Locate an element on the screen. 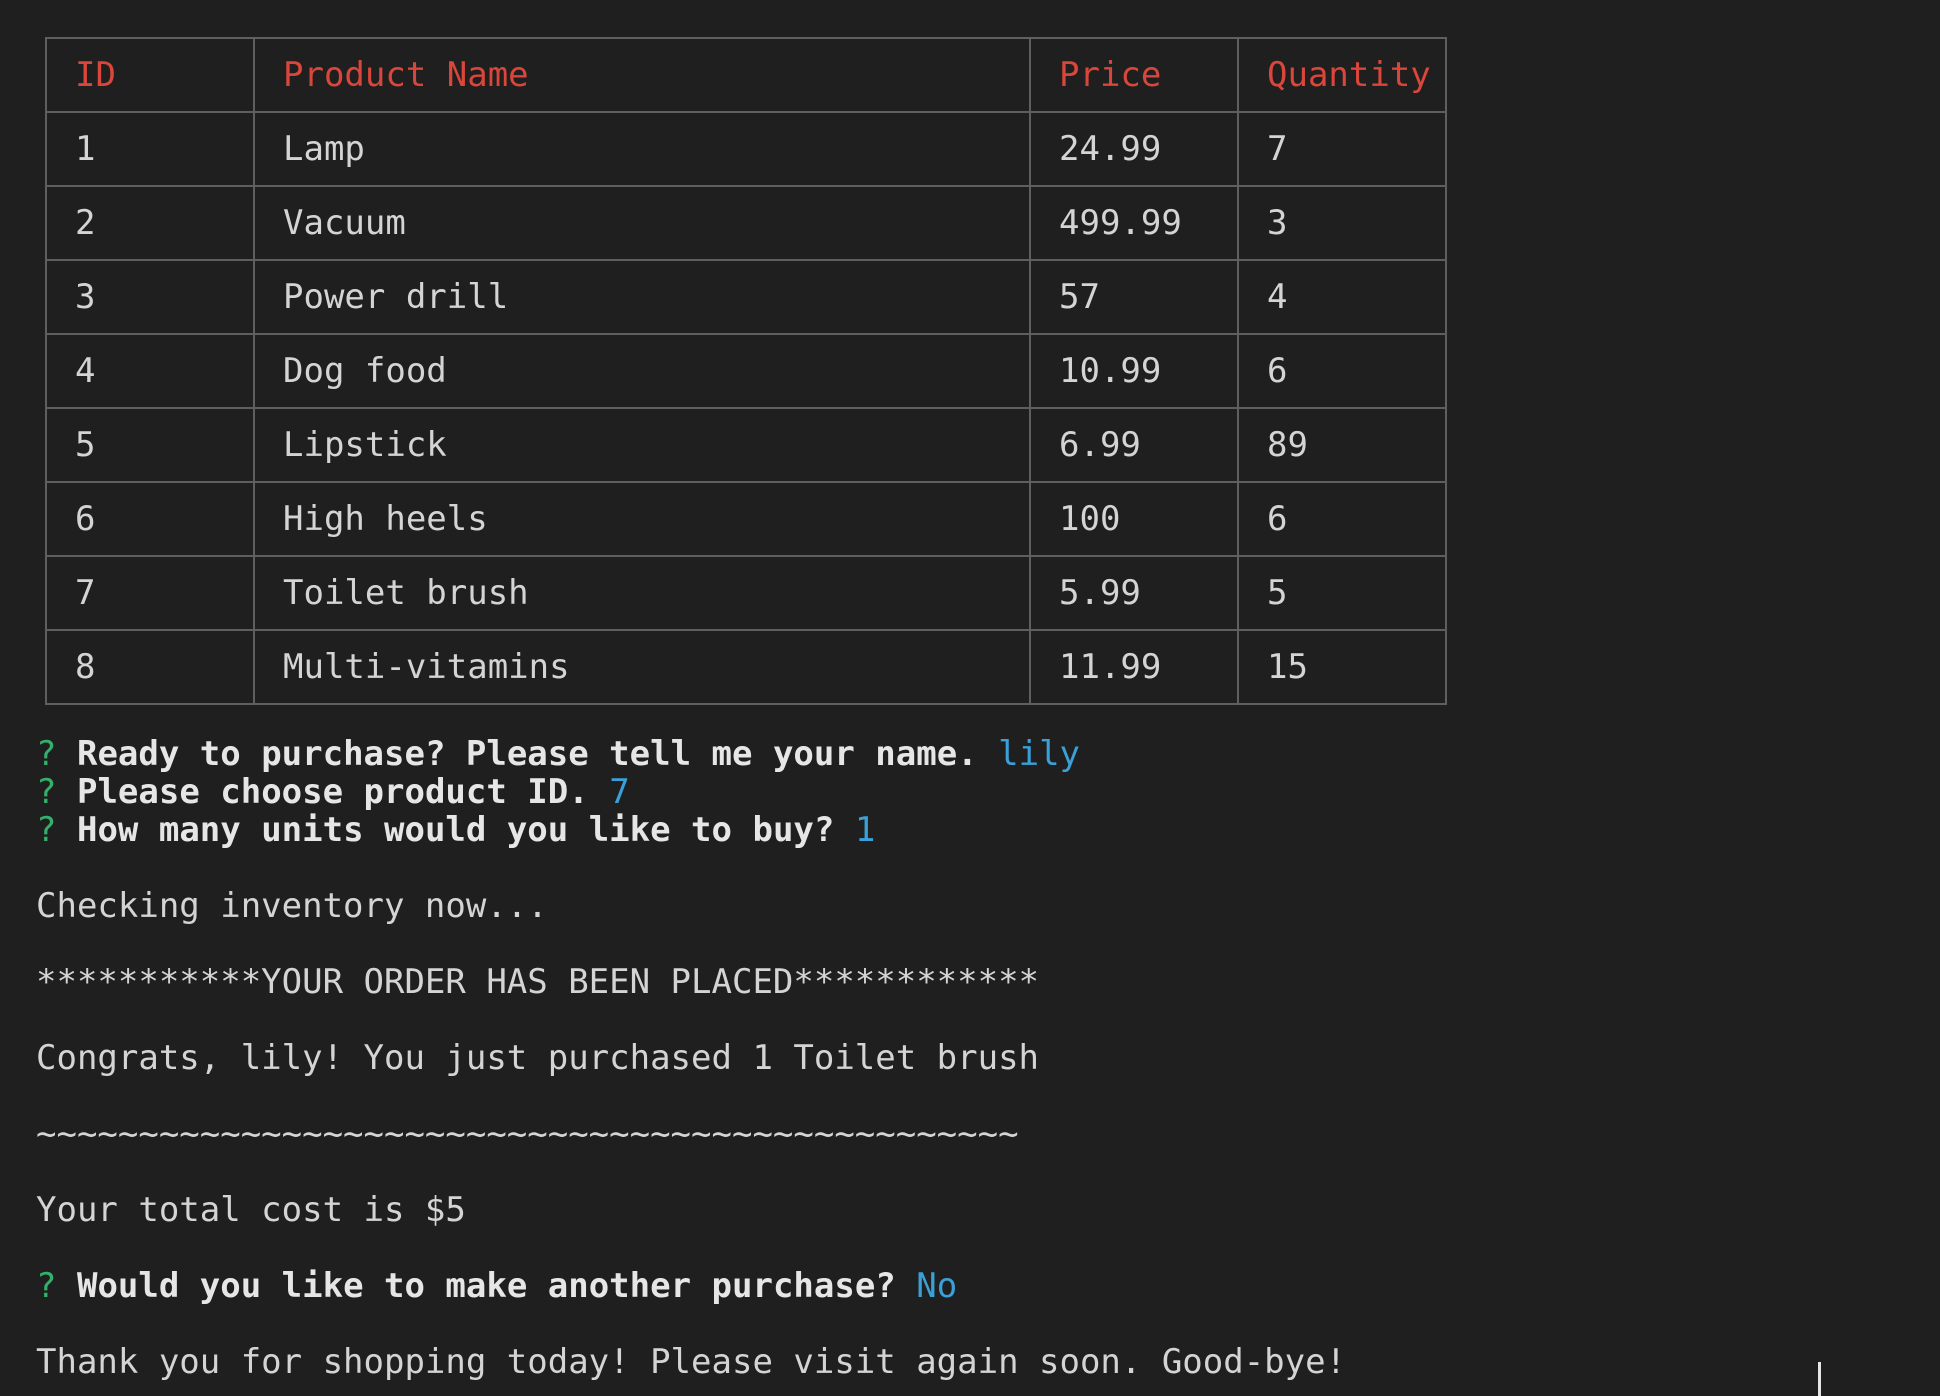  table-row: 4 Dog food 10.99 6 is located at coordinates (746, 371).